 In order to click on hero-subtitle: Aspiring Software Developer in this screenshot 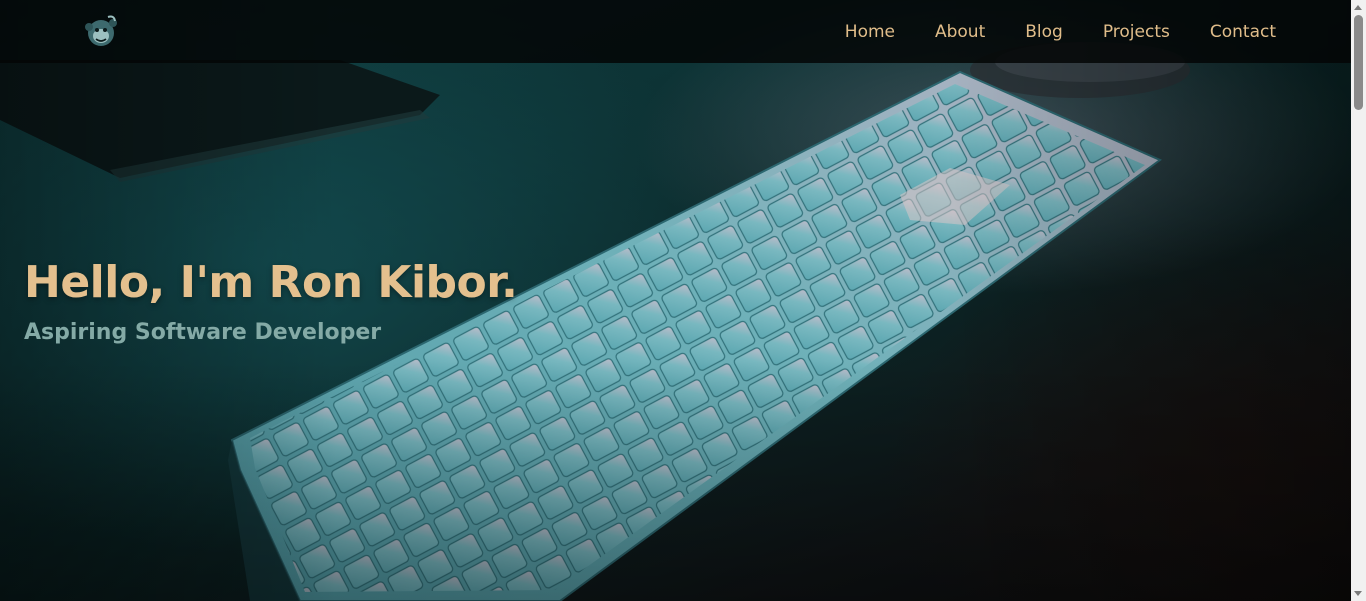, I will do `click(203, 332)`.